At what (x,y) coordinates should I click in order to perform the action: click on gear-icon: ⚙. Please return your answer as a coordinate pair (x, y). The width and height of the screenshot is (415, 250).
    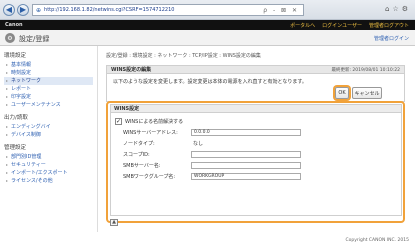
    Looking at the image, I should click on (406, 9).